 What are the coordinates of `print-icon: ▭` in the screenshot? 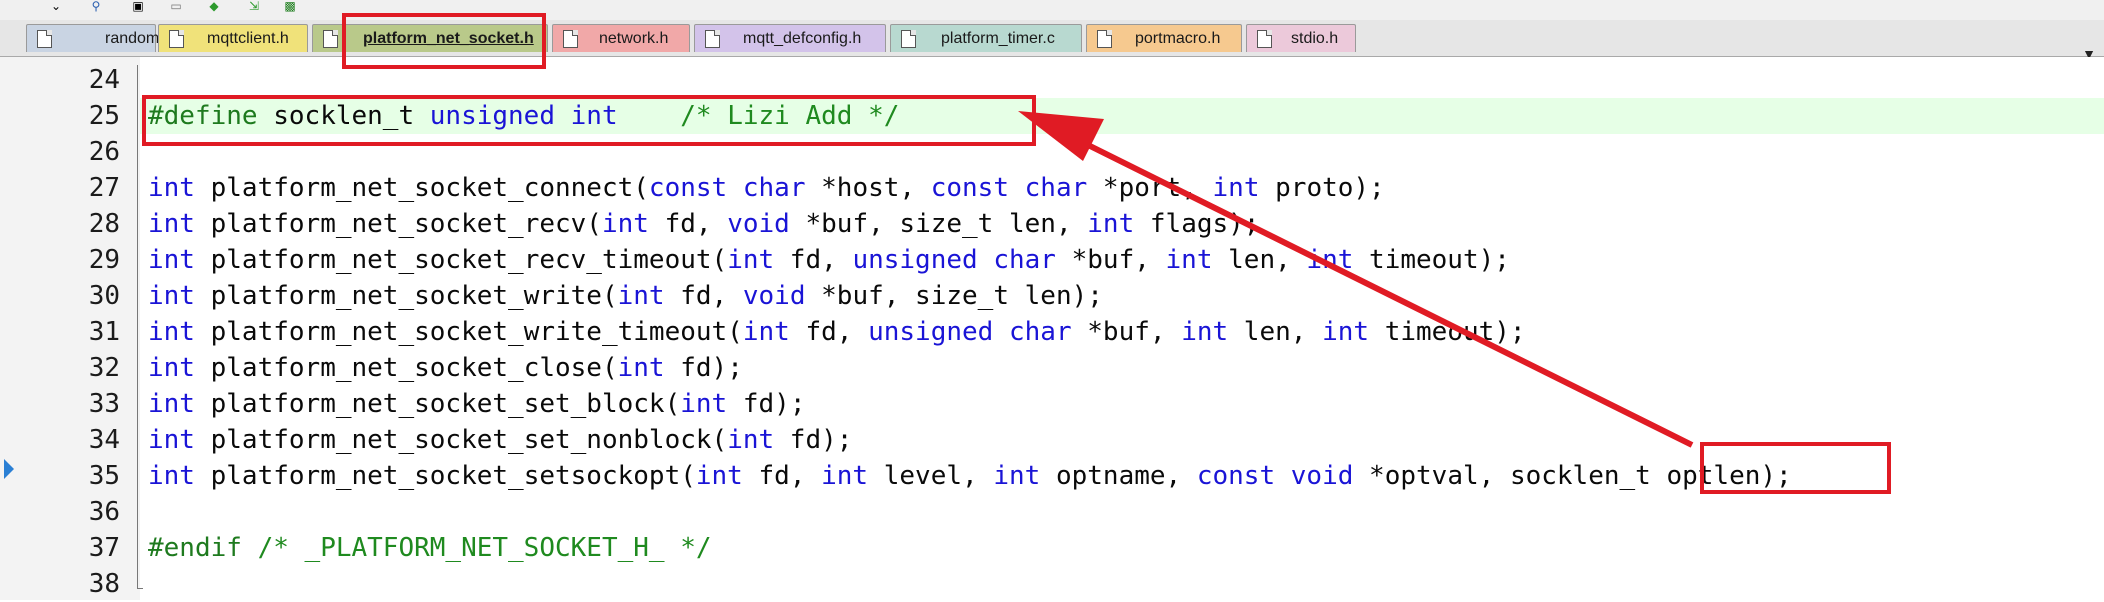 It's located at (176, 6).